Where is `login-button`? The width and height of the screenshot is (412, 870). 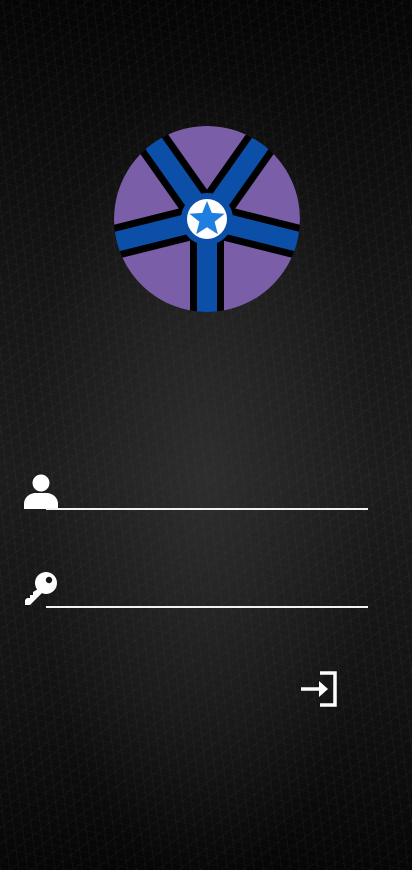
login-button is located at coordinates (318, 689).